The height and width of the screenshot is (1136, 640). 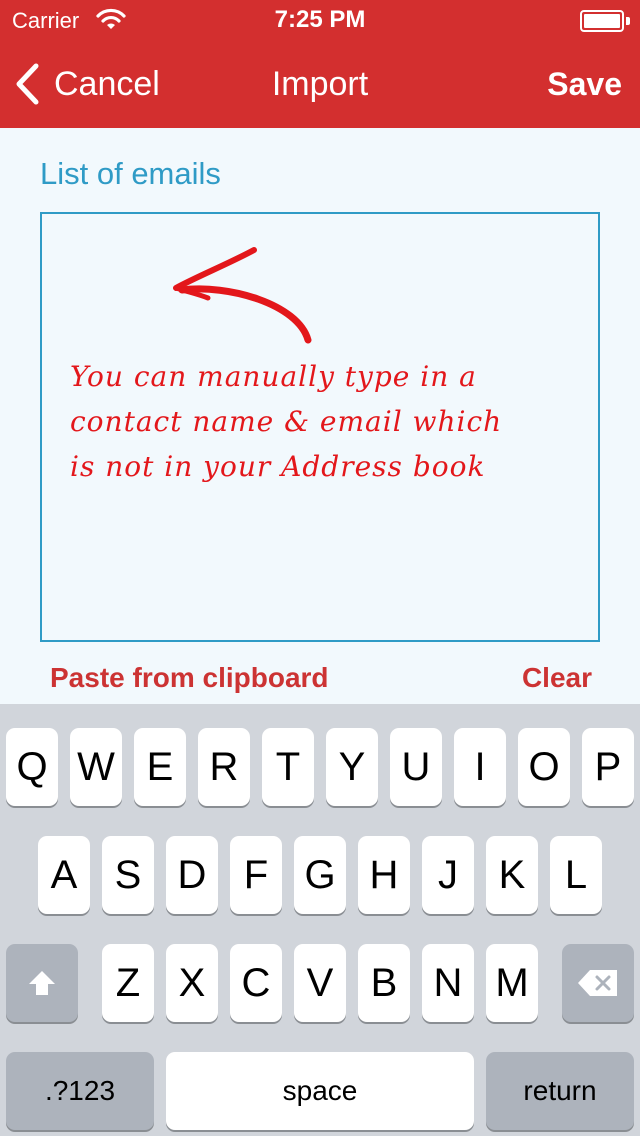 What do you see at coordinates (512, 875) in the screenshot?
I see `key-k: K` at bounding box center [512, 875].